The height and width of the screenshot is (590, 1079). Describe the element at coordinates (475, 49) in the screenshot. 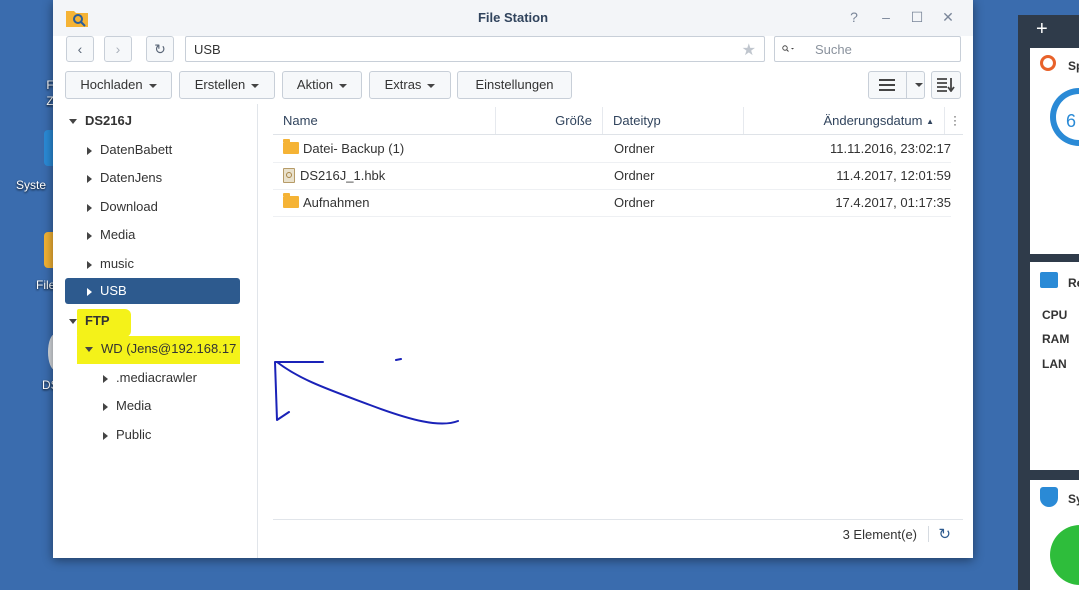

I see `path-bar: USB ★` at that location.